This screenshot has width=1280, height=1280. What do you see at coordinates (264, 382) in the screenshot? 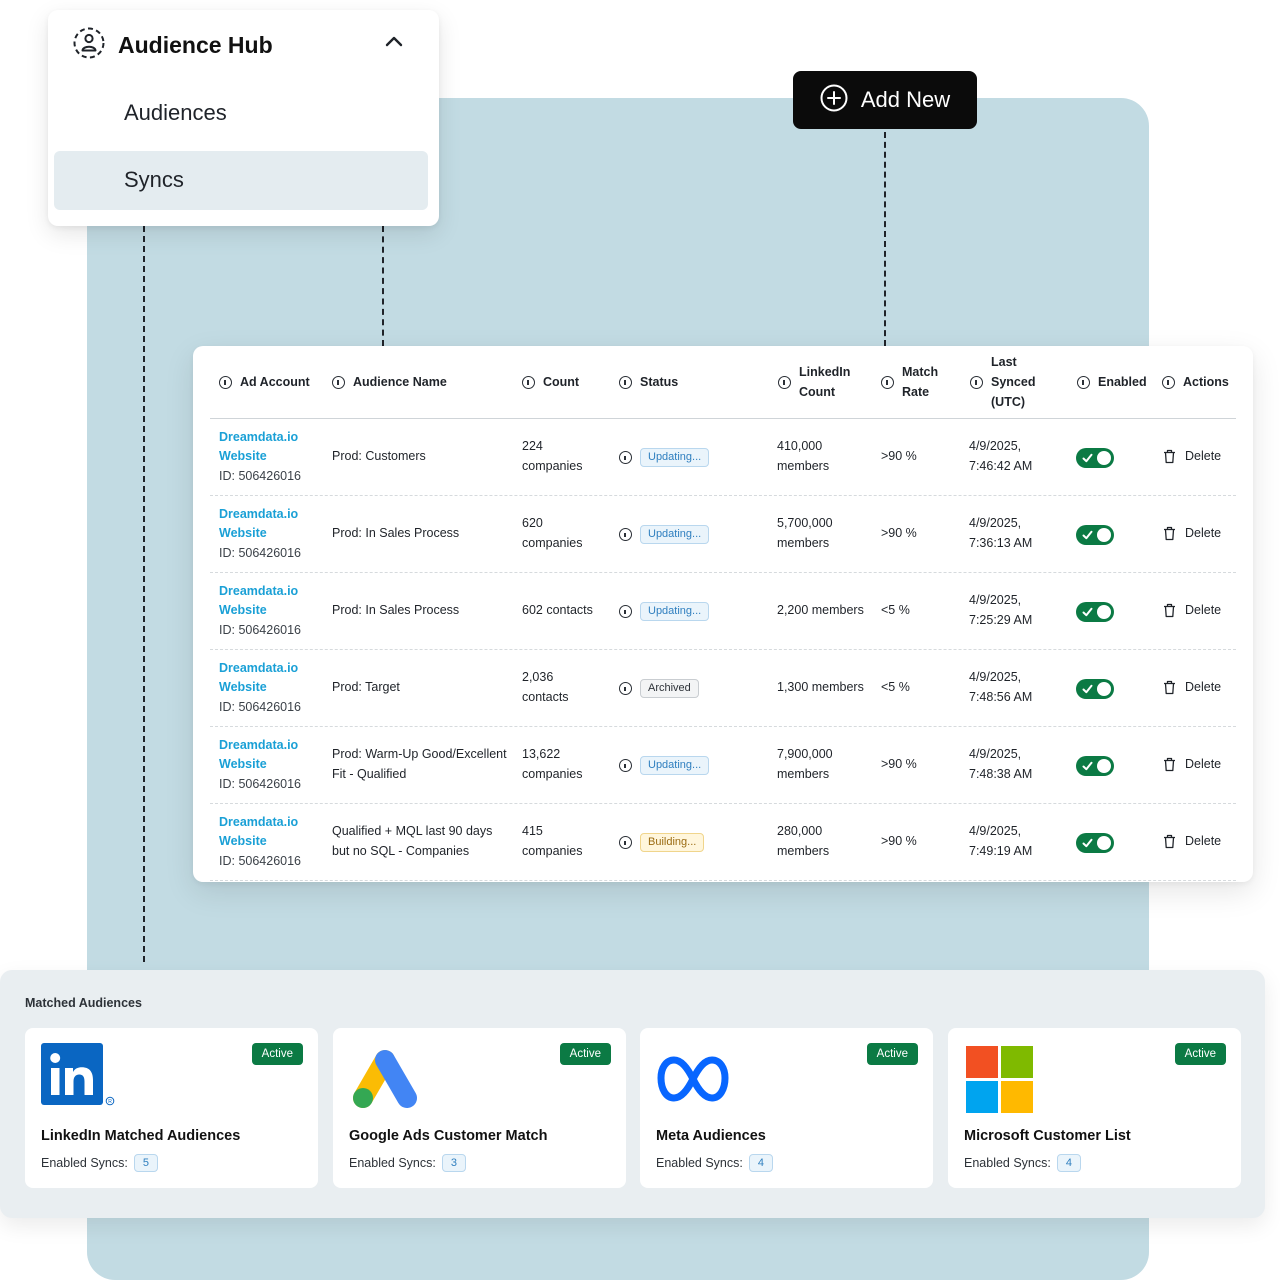
I see `column-header-ad-account: Ad Account` at bounding box center [264, 382].